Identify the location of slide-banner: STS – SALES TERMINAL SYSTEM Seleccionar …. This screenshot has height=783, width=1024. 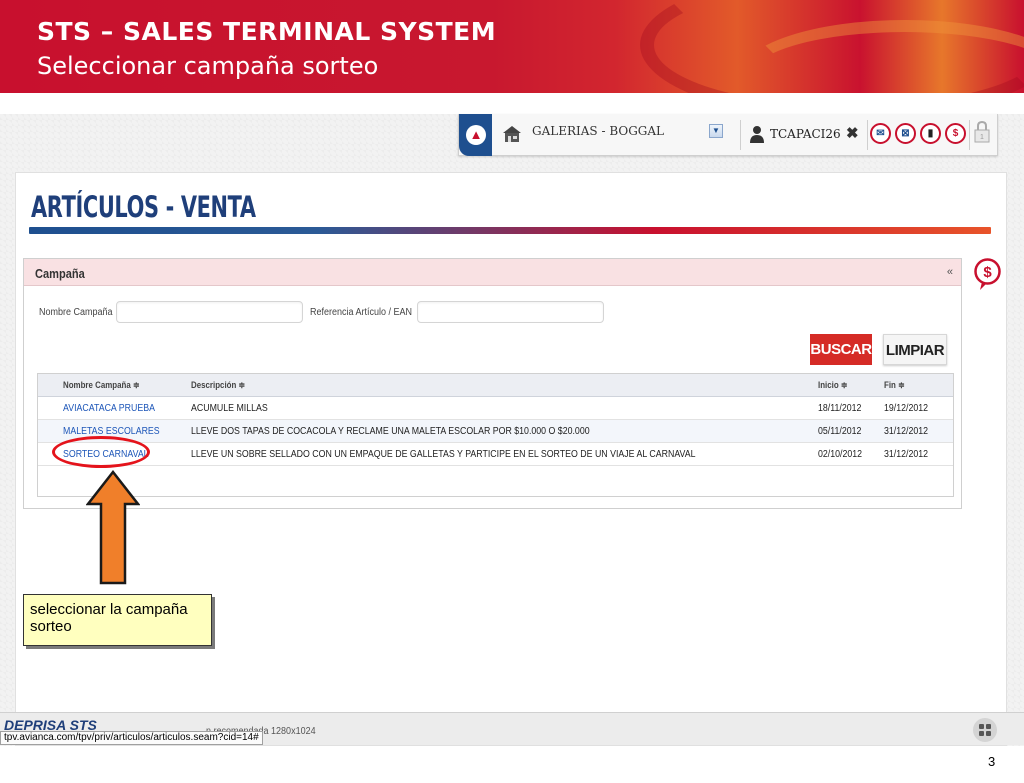
(512, 46).